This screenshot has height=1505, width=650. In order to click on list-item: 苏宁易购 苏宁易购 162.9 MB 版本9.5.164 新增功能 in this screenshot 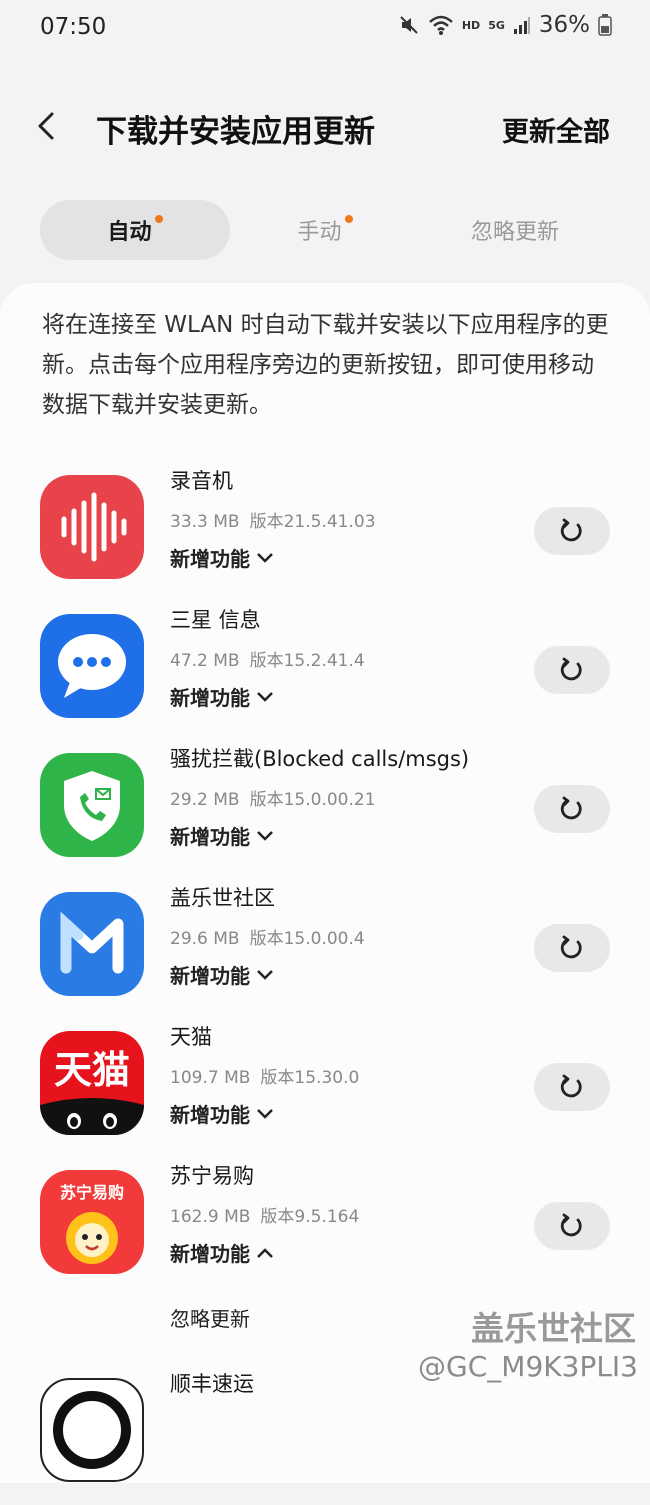, I will do `click(325, 1227)`.